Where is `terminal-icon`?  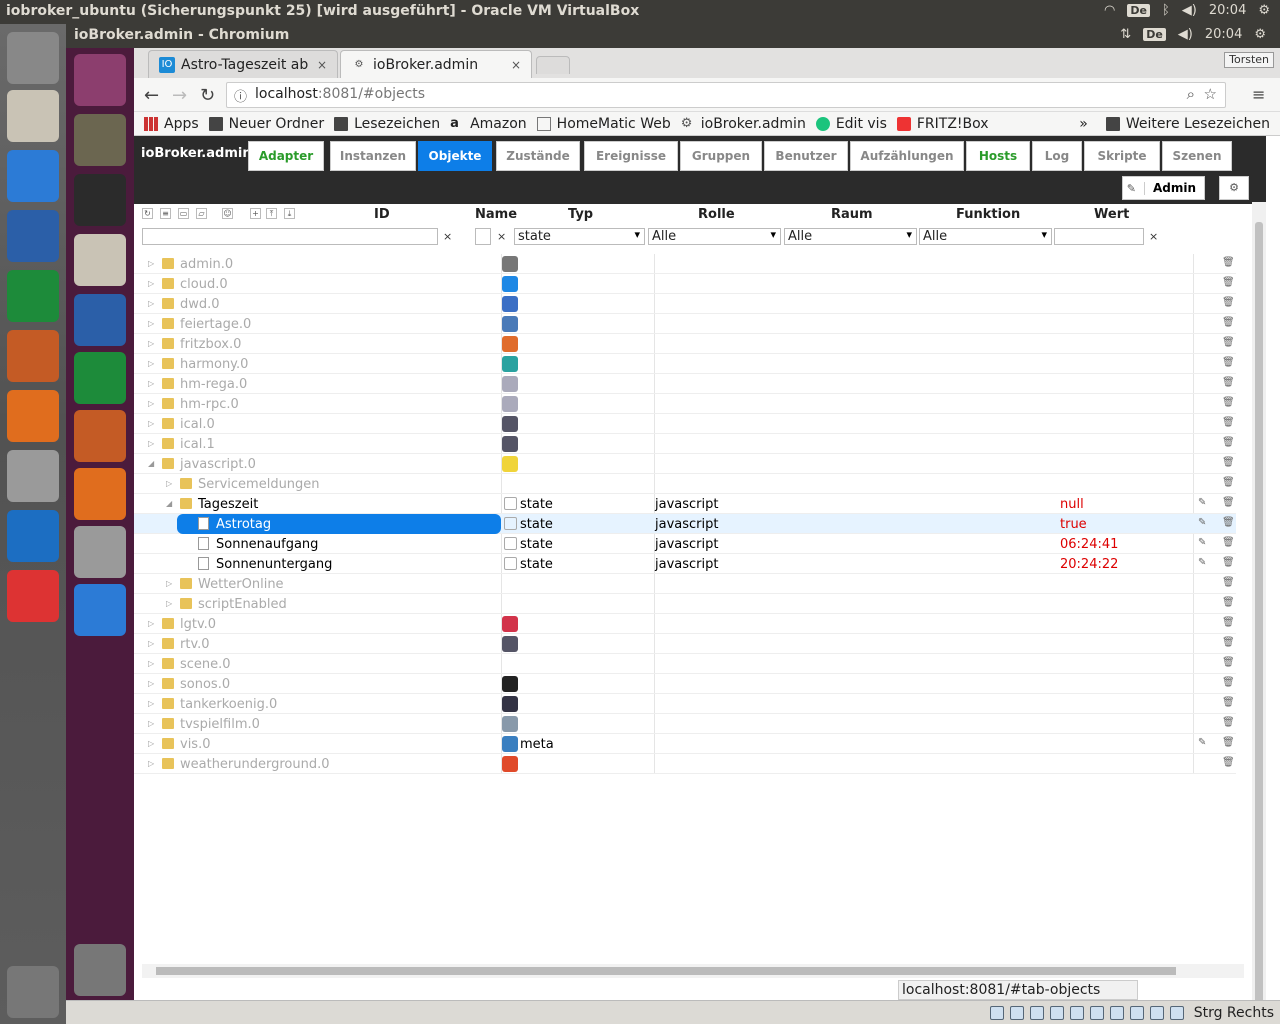
terminal-icon is located at coordinates (100, 200).